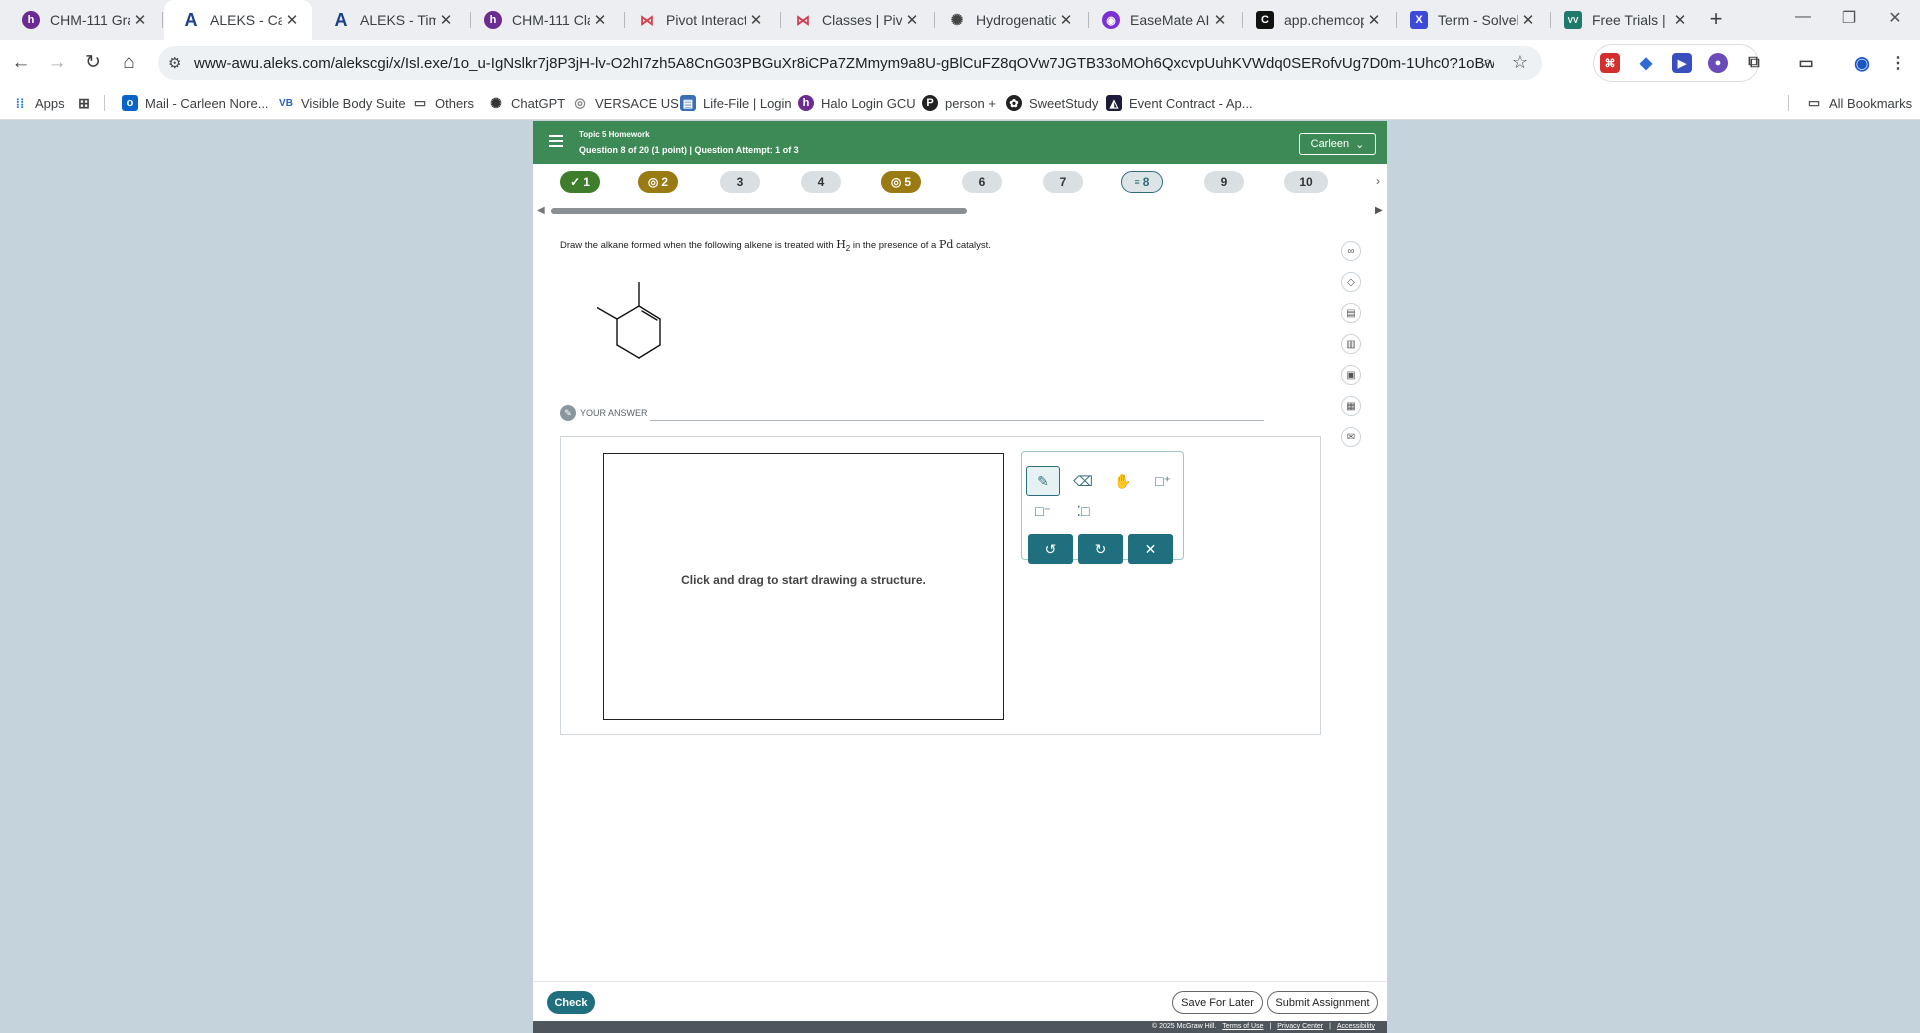 The height and width of the screenshot is (1033, 1920). What do you see at coordinates (390, 20) in the screenshot?
I see `browser-tab: A ALEKS - Timed ✕` at bounding box center [390, 20].